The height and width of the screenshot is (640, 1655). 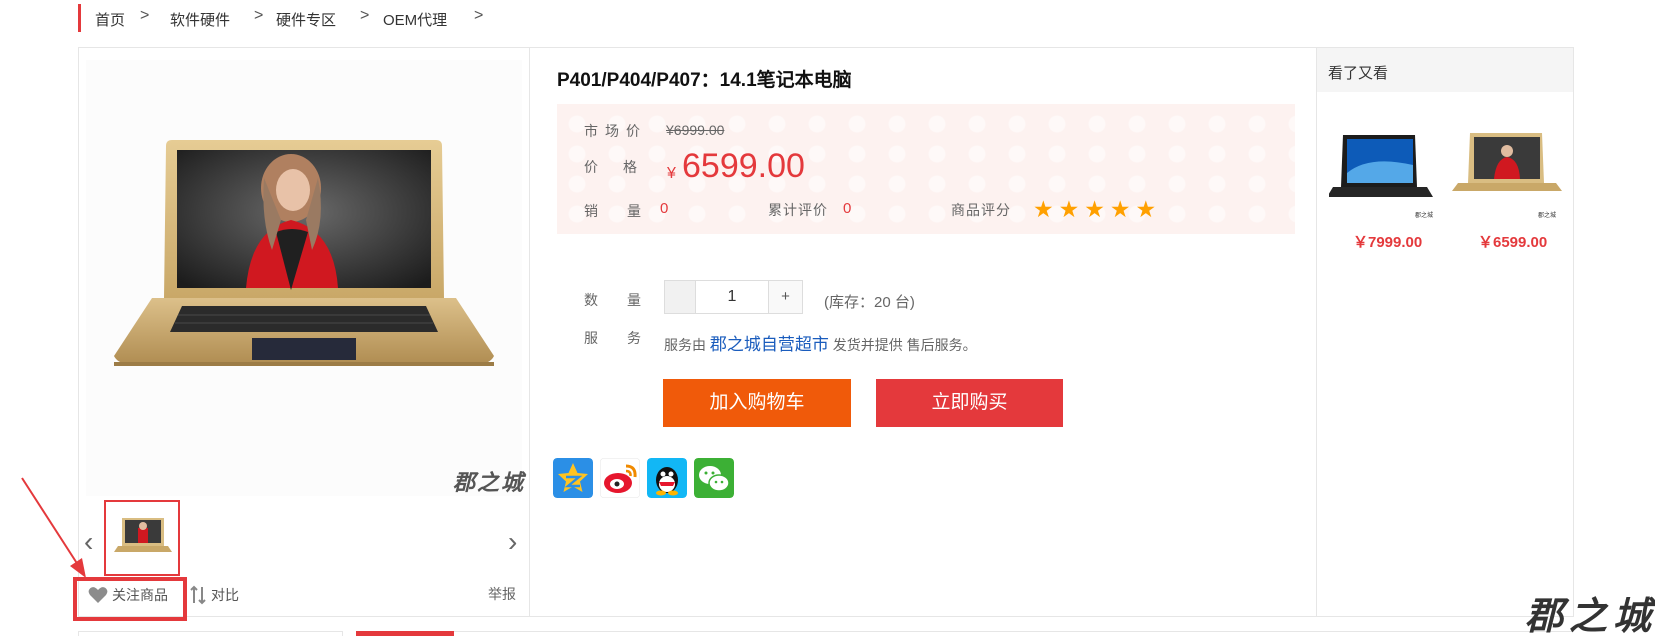 What do you see at coordinates (904, 345) in the screenshot?
I see `service-suffix: 发货并提供 售后服务。` at bounding box center [904, 345].